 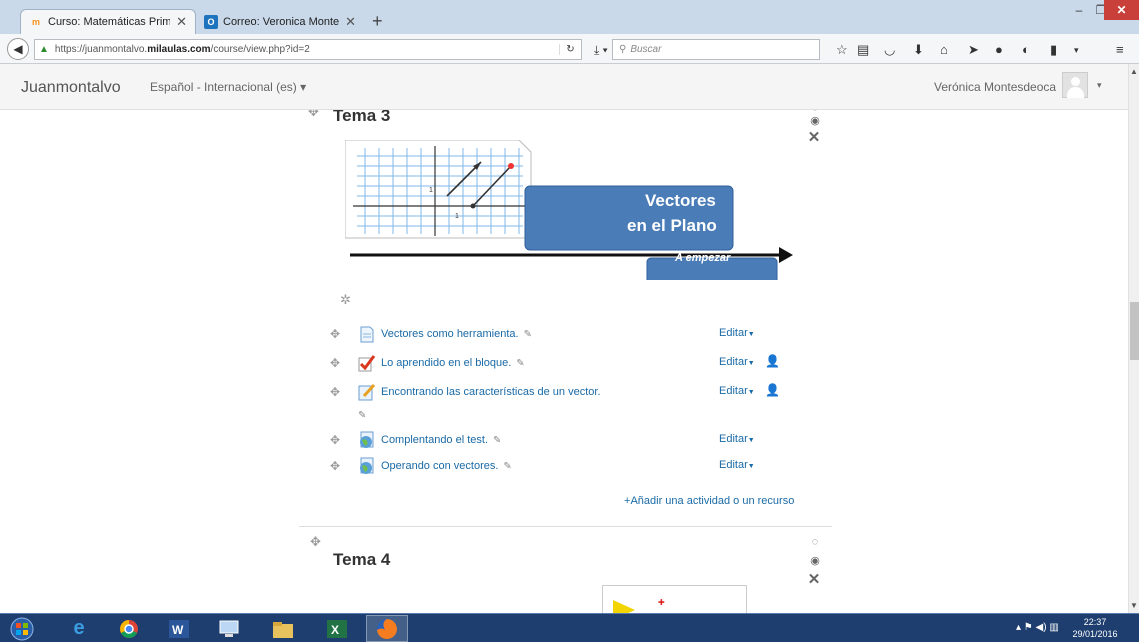 I want to click on chat-icon: ●, so click(x=999, y=49).